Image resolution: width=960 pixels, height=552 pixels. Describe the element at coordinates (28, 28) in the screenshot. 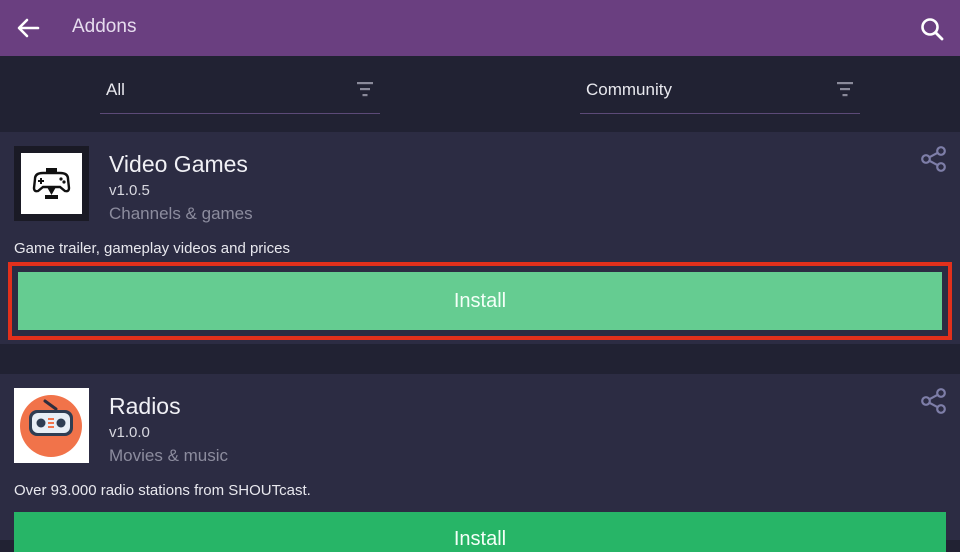

I see `back-arrow-icon` at that location.